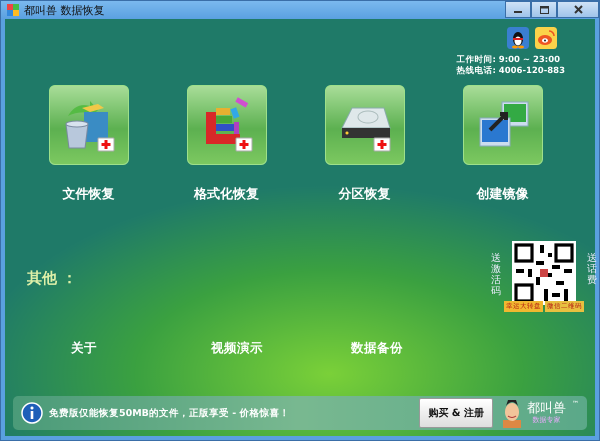 This screenshot has height=441, width=600. I want to click on weibo-icon, so click(546, 38).